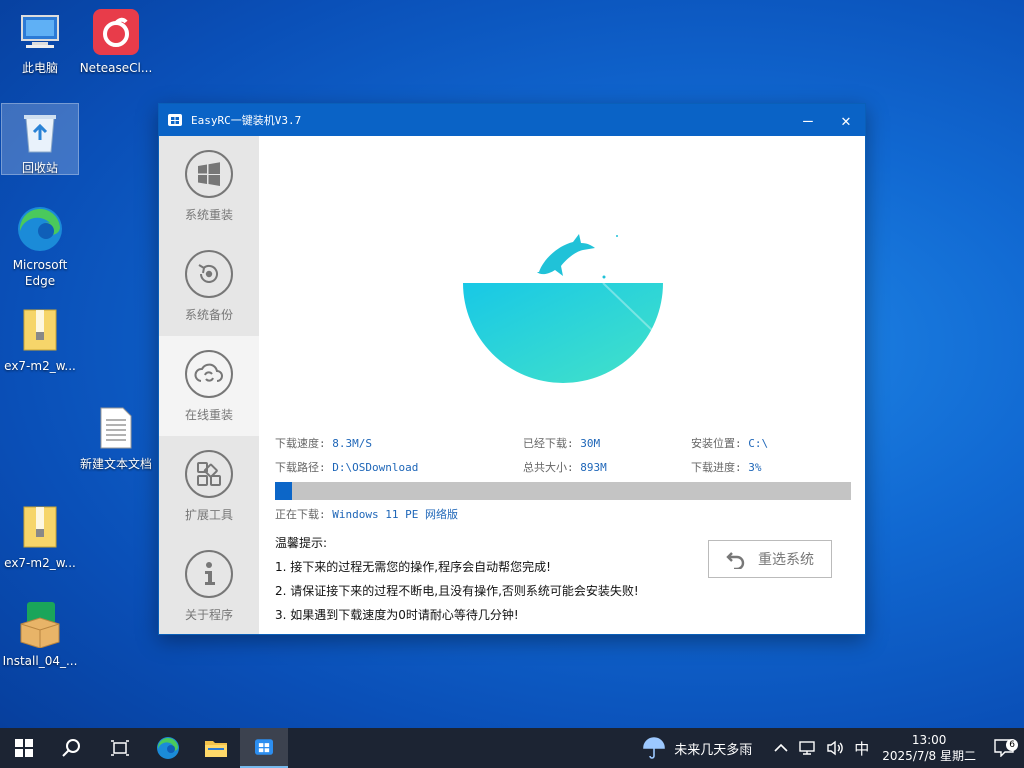 The height and width of the screenshot is (768, 1024). I want to click on downloading-item-value: Windows 11 PE 网络版, so click(395, 514).